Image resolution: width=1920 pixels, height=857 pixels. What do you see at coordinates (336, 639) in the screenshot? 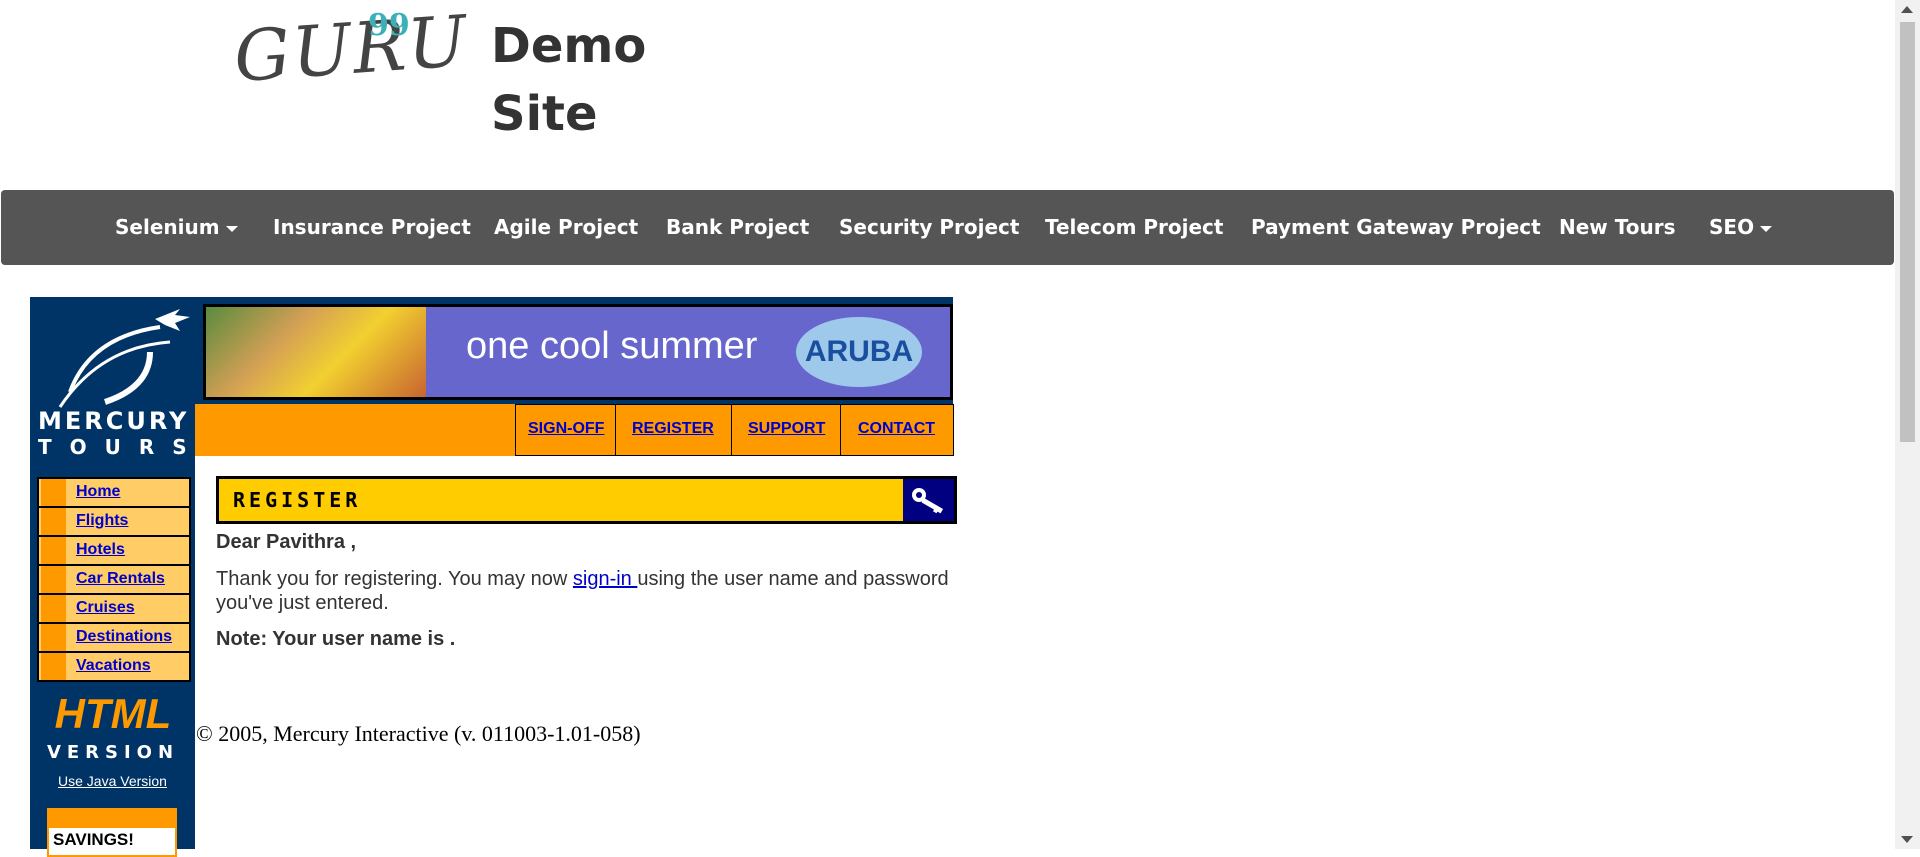
I see `username-note: Note: Your user name is .` at bounding box center [336, 639].